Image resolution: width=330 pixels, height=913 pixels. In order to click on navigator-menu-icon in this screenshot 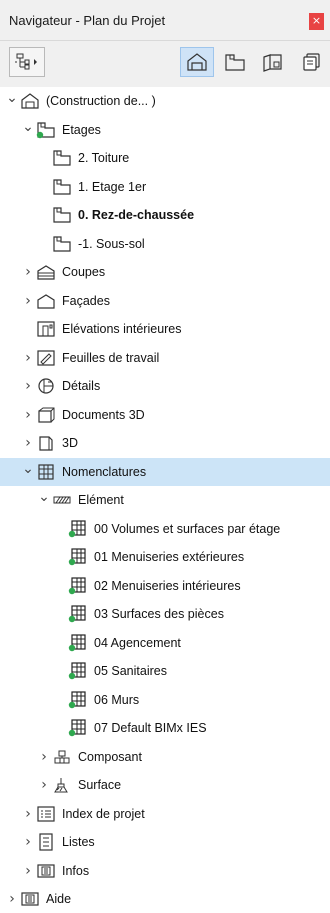, I will do `click(26, 61)`.